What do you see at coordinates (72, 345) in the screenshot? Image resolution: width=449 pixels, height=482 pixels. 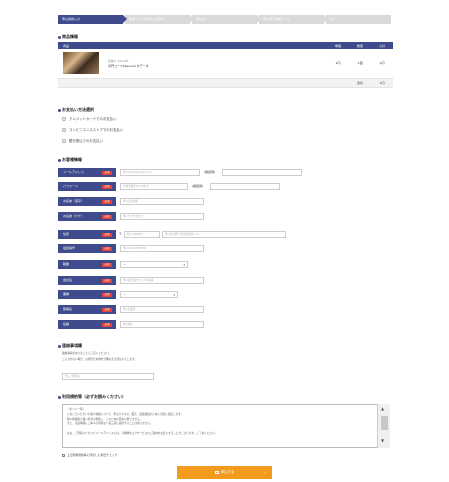 I see `title-text: 連絡事項欄` at bounding box center [72, 345].